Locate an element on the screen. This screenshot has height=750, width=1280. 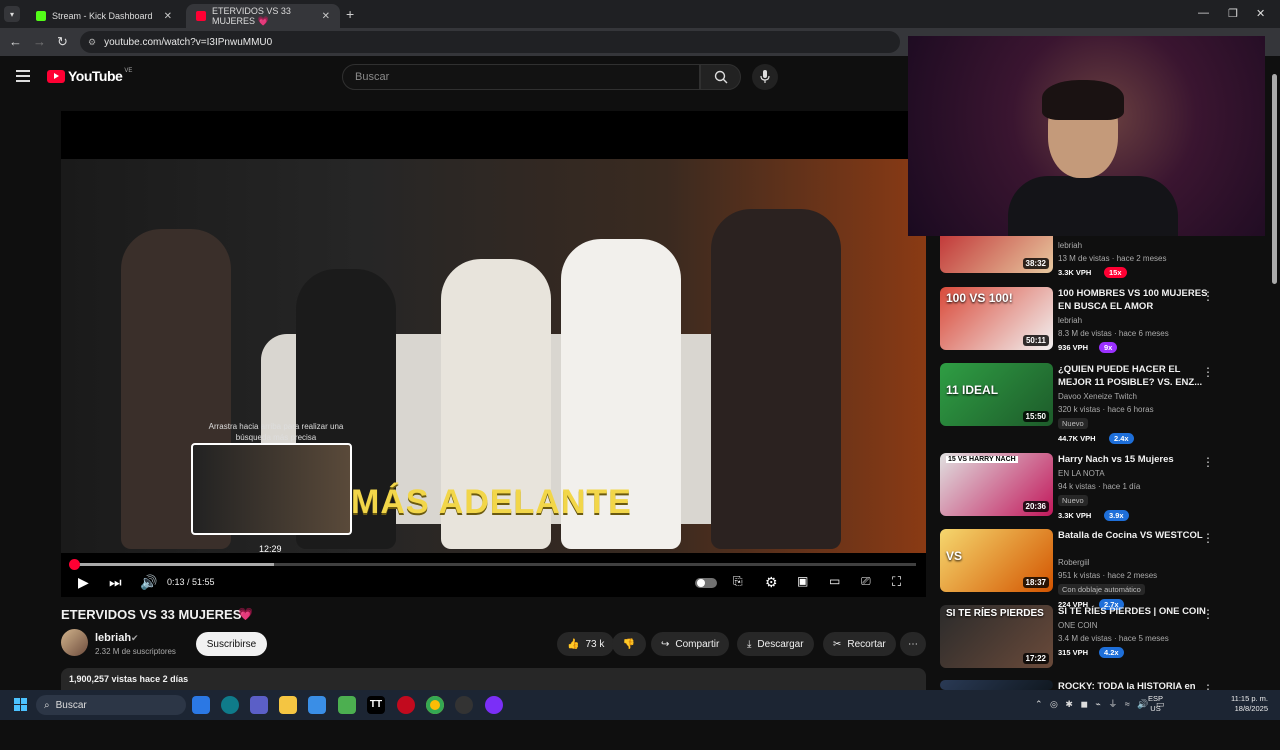
more-horizontal-icon: ⋯ is located at coordinates (913, 644).